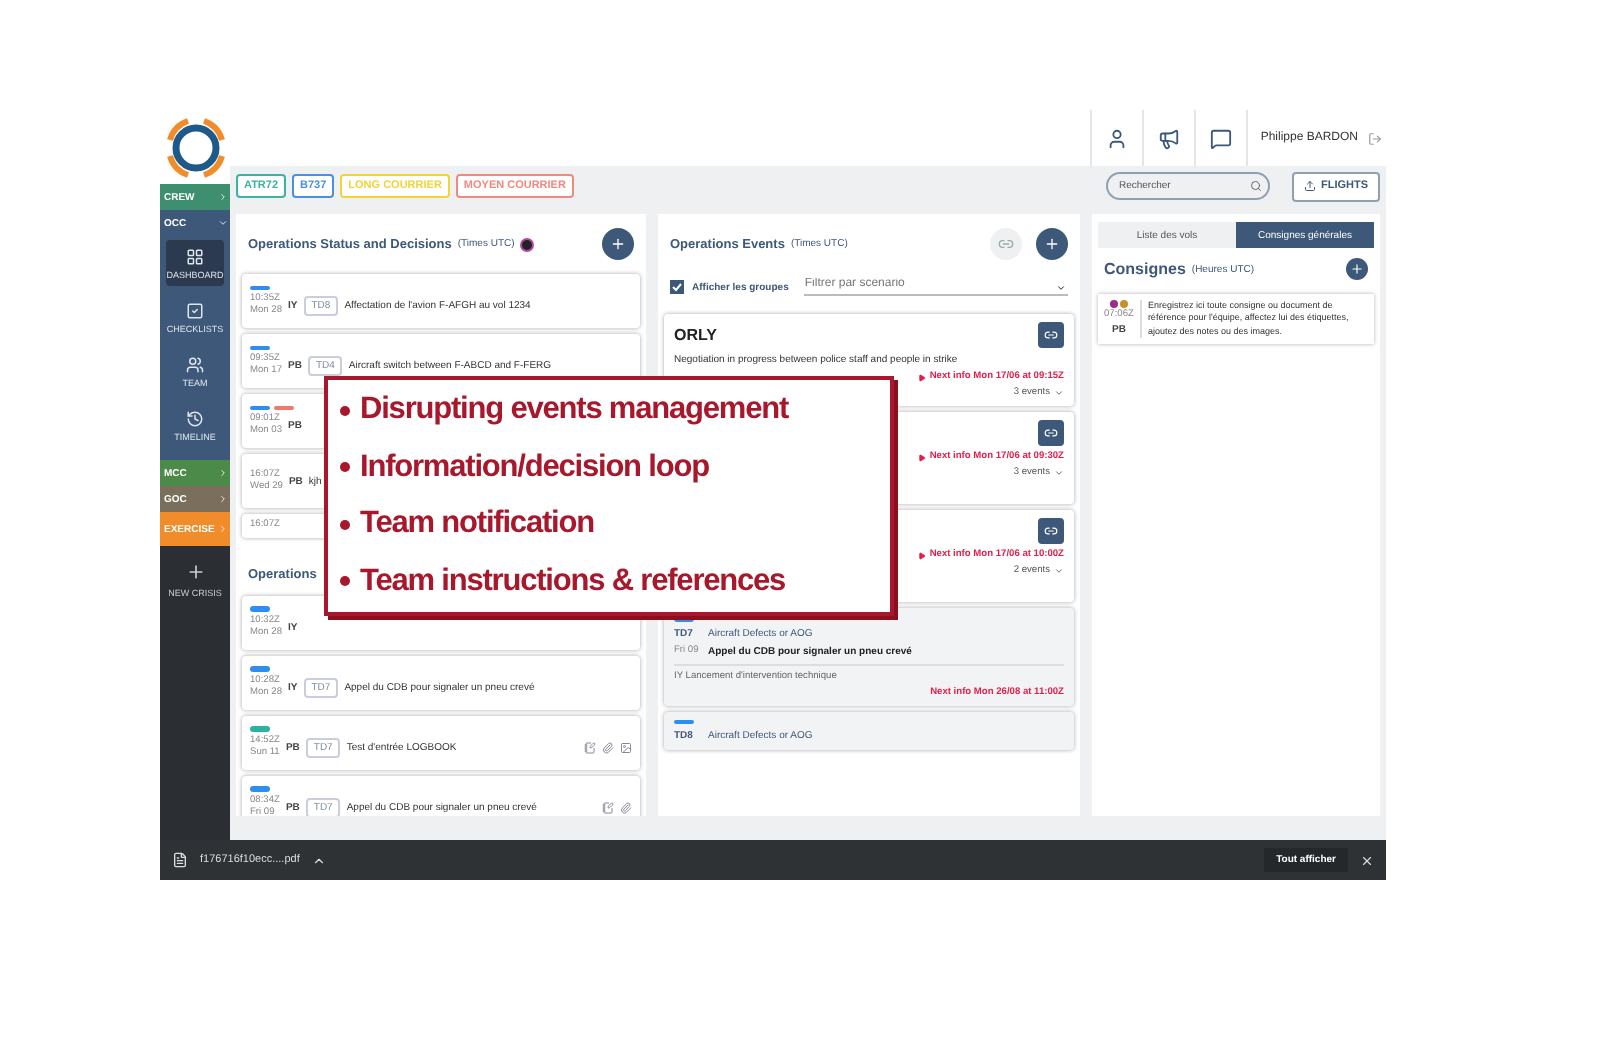 The image size is (1600, 1056). Describe the element at coordinates (695, 335) in the screenshot. I see `group-title: ORLY` at that location.